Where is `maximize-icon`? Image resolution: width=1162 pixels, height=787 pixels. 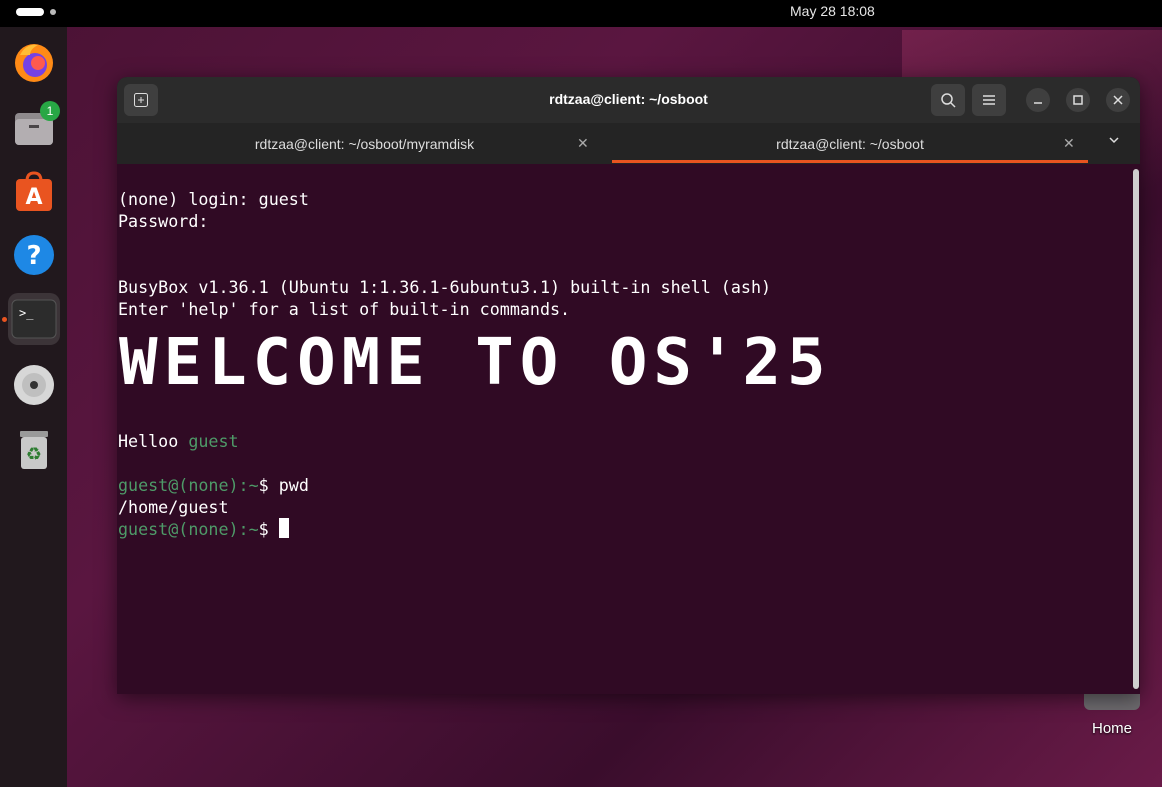 maximize-icon is located at coordinates (1078, 100).